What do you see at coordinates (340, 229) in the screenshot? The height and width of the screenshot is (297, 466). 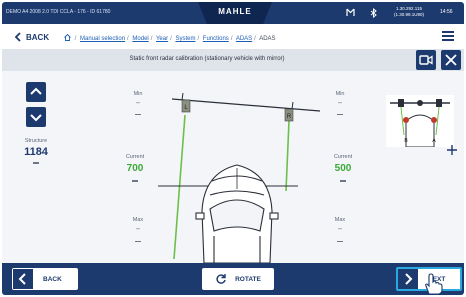 I see `right-max-value: --` at bounding box center [340, 229].